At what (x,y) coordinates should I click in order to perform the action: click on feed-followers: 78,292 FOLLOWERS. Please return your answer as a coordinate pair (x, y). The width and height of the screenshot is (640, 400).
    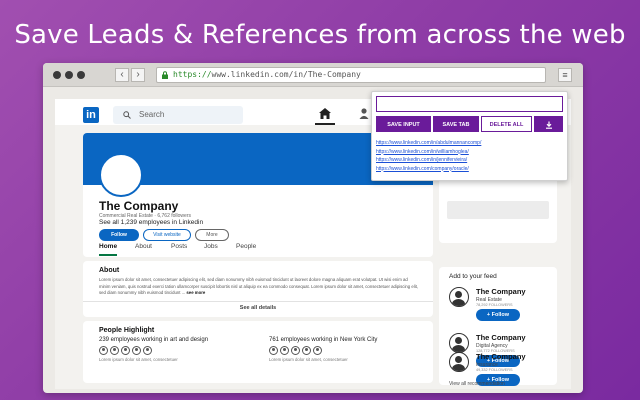
    Looking at the image, I should click on (494, 305).